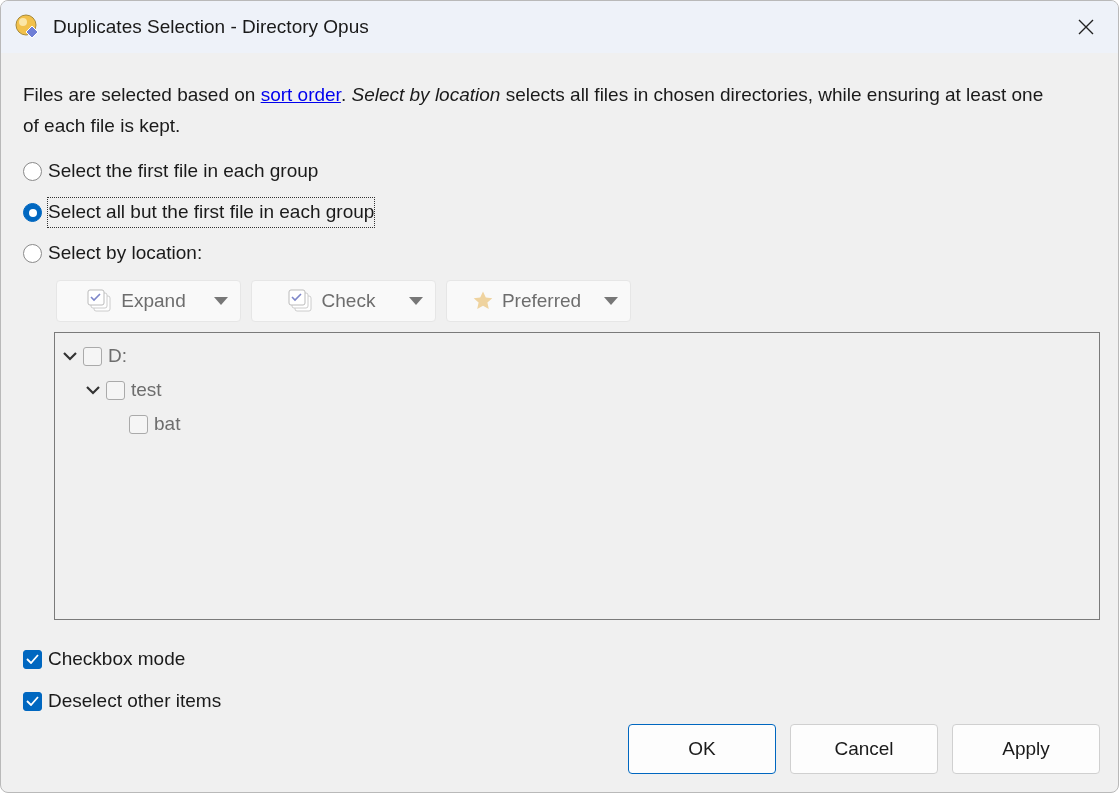 The width and height of the screenshot is (1119, 793). What do you see at coordinates (125, 253) in the screenshot?
I see `option-label: Select by location:` at bounding box center [125, 253].